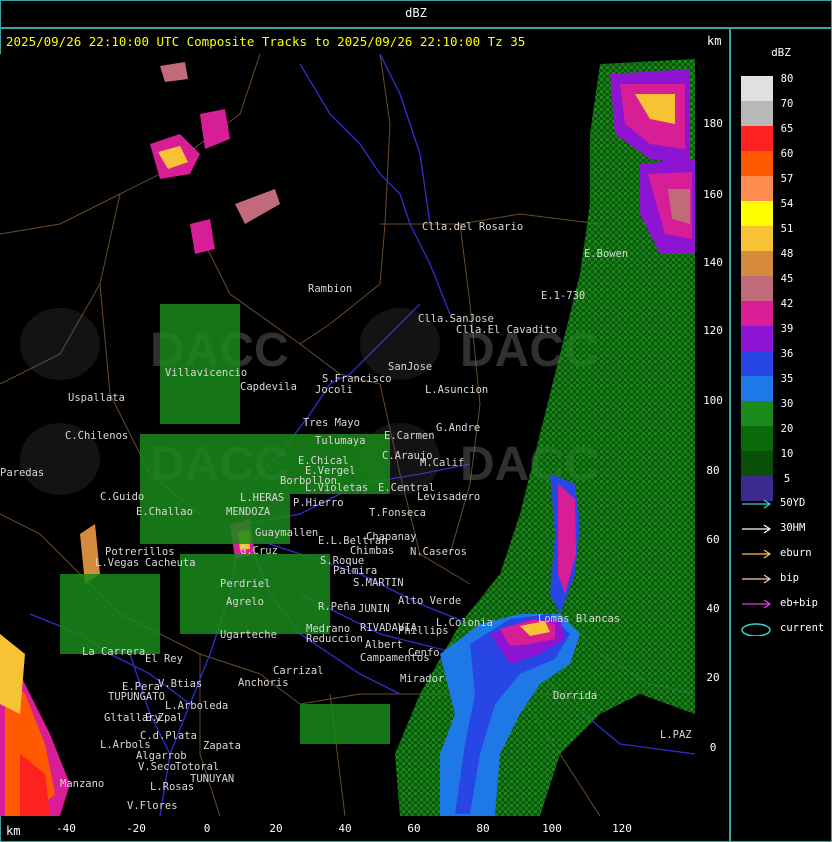  What do you see at coordinates (136, 828) in the screenshot?
I see `x-tick-label: -20` at bounding box center [136, 828].